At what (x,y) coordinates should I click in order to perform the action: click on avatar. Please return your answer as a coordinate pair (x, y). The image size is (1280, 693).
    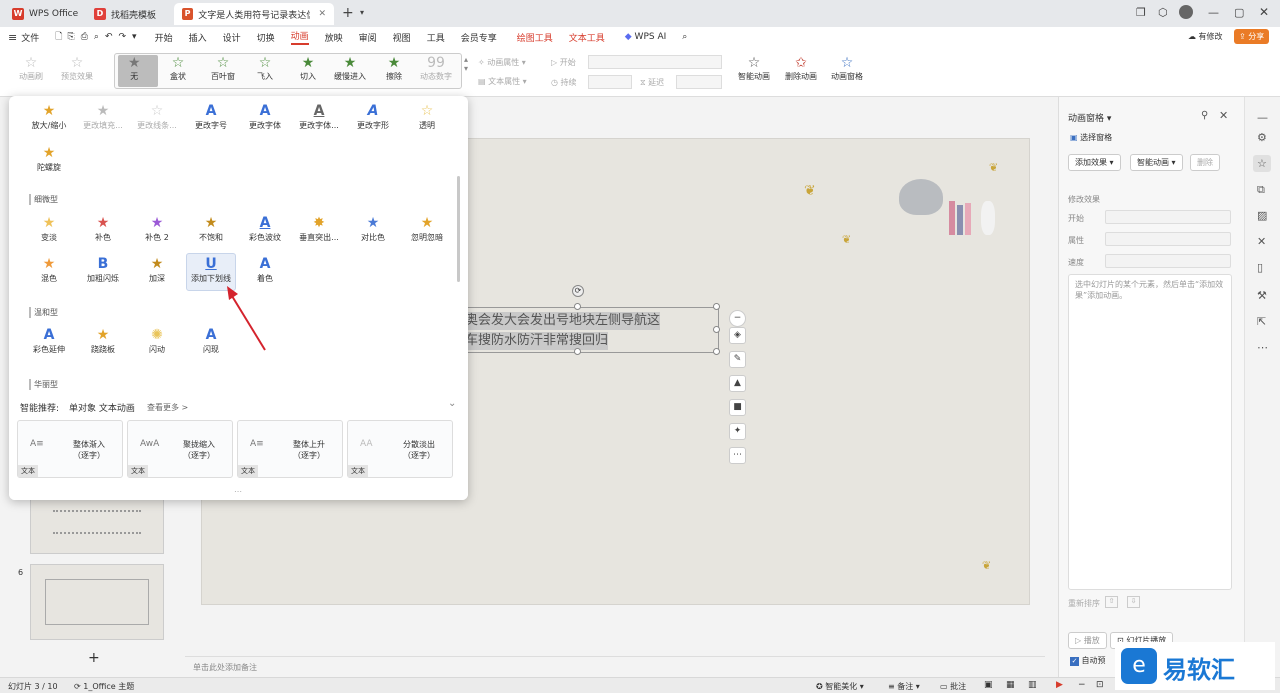
    Looking at the image, I should click on (1186, 12).